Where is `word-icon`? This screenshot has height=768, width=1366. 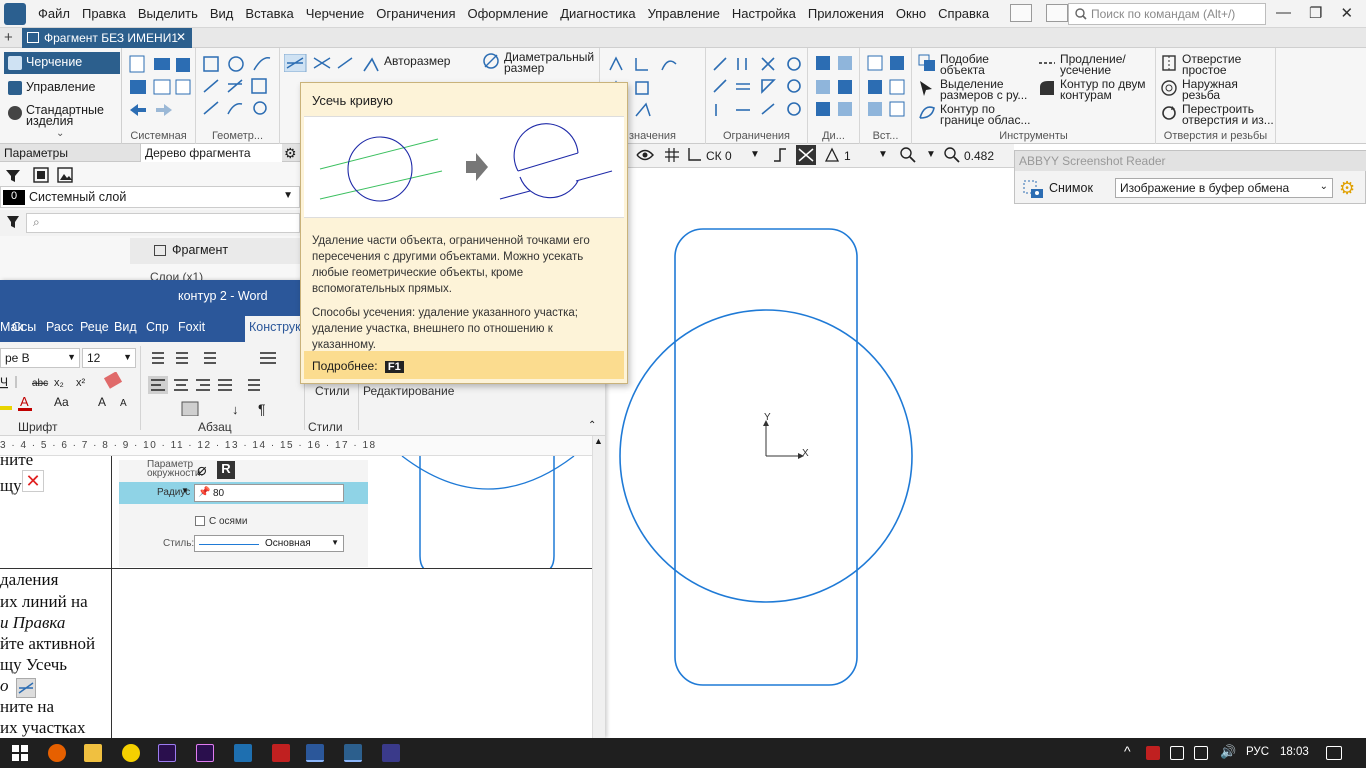 word-icon is located at coordinates (315, 753).